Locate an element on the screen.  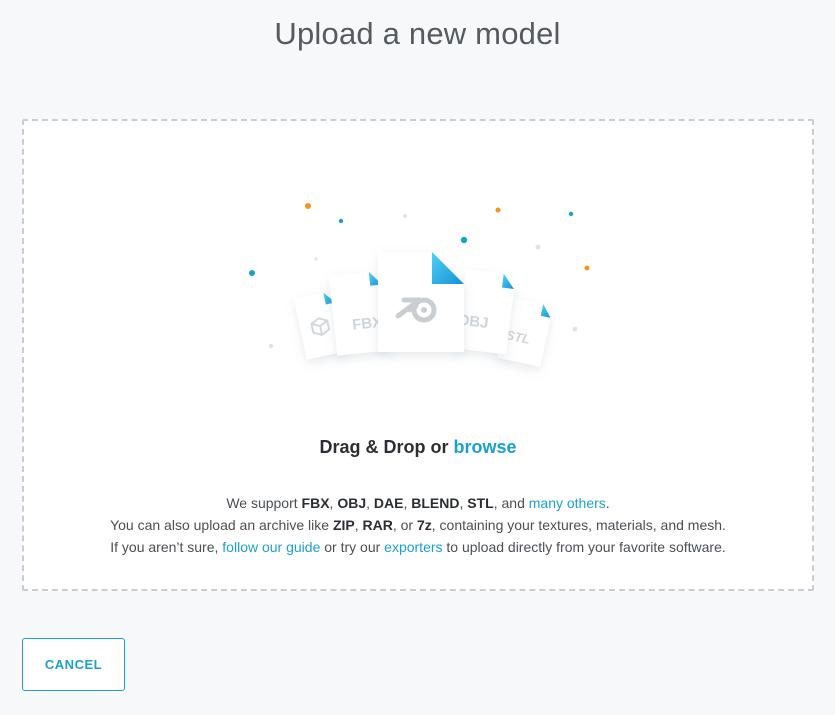
info-text: or try our is located at coordinates (352, 547).